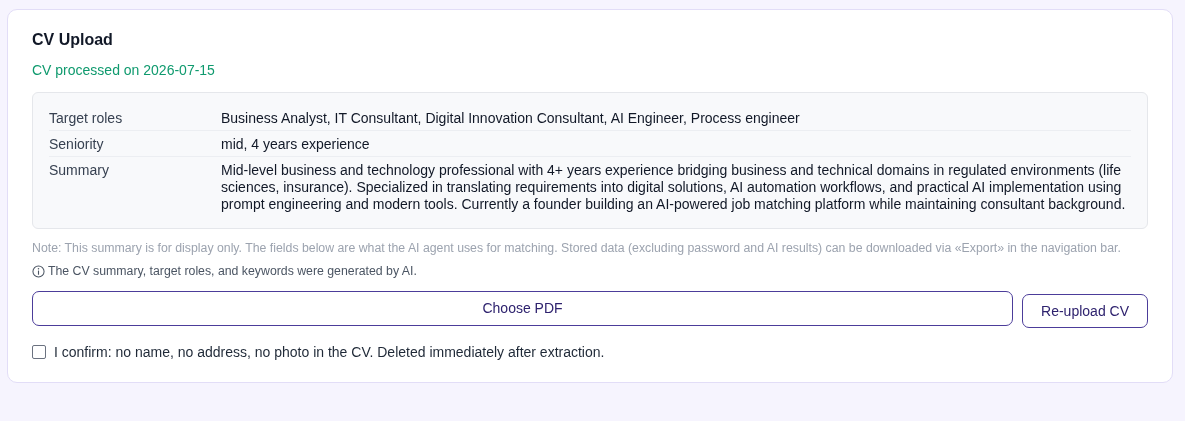 This screenshot has width=1185, height=421. Describe the element at coordinates (38, 271) in the screenshot. I see `info-icon` at that location.